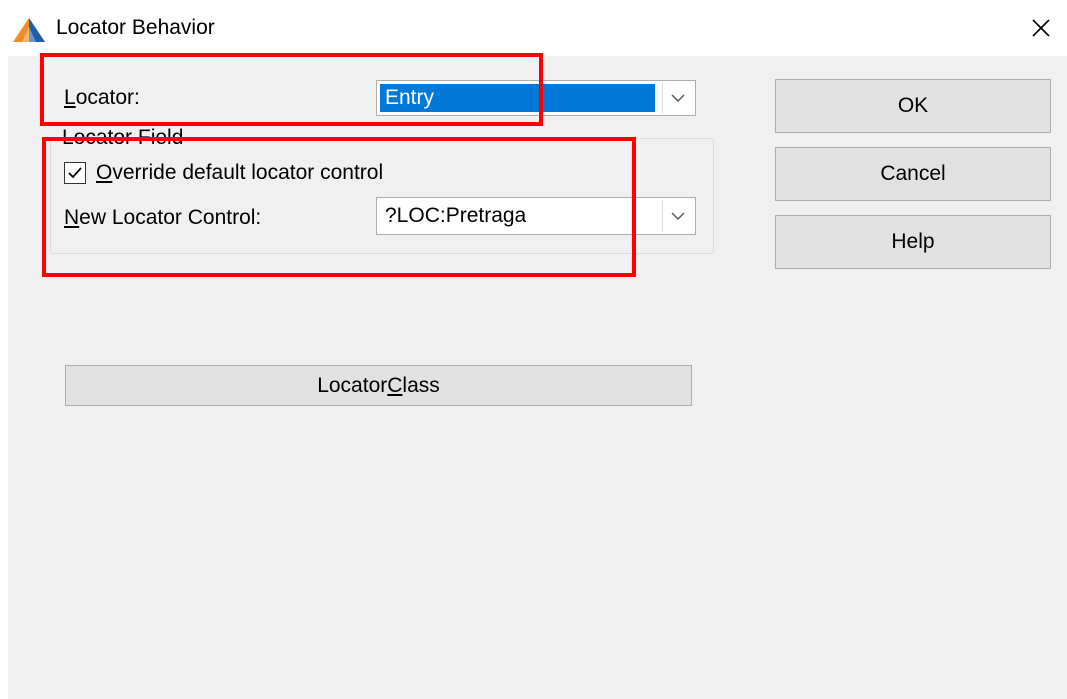  I want to click on checkmark-icon, so click(75, 173).